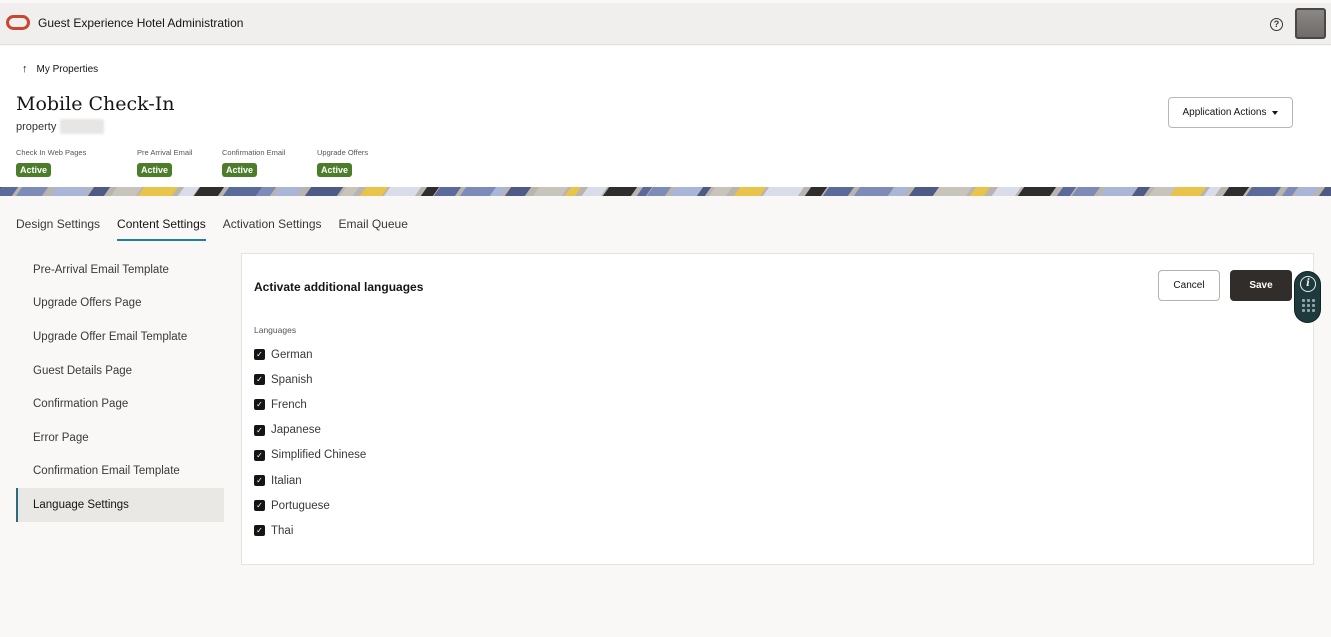  What do you see at coordinates (120, 505) in the screenshot?
I see `nav-item-language-settings: Language Settings` at bounding box center [120, 505].